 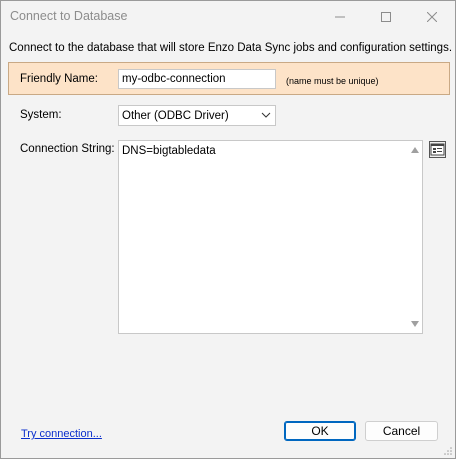 What do you see at coordinates (332, 81) in the screenshot?
I see `friendly-name-hint: (name must be unique)` at bounding box center [332, 81].